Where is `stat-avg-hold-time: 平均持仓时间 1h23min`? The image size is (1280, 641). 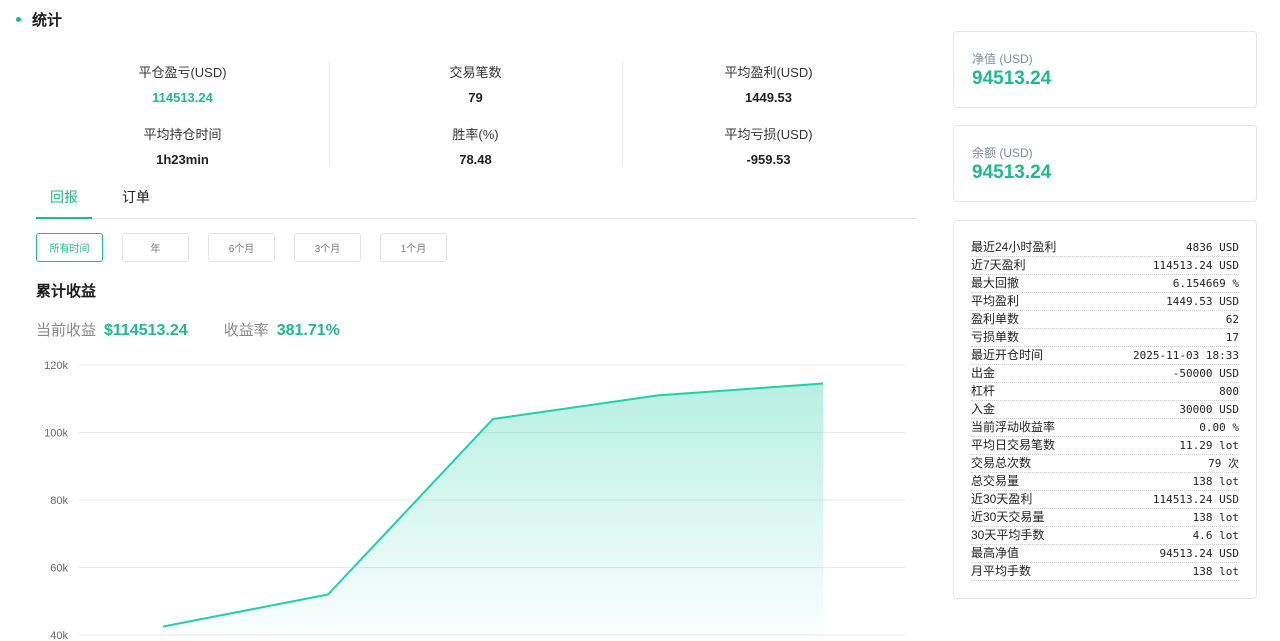 stat-avg-hold-time: 平均持仓时间 1h23min is located at coordinates (182, 145).